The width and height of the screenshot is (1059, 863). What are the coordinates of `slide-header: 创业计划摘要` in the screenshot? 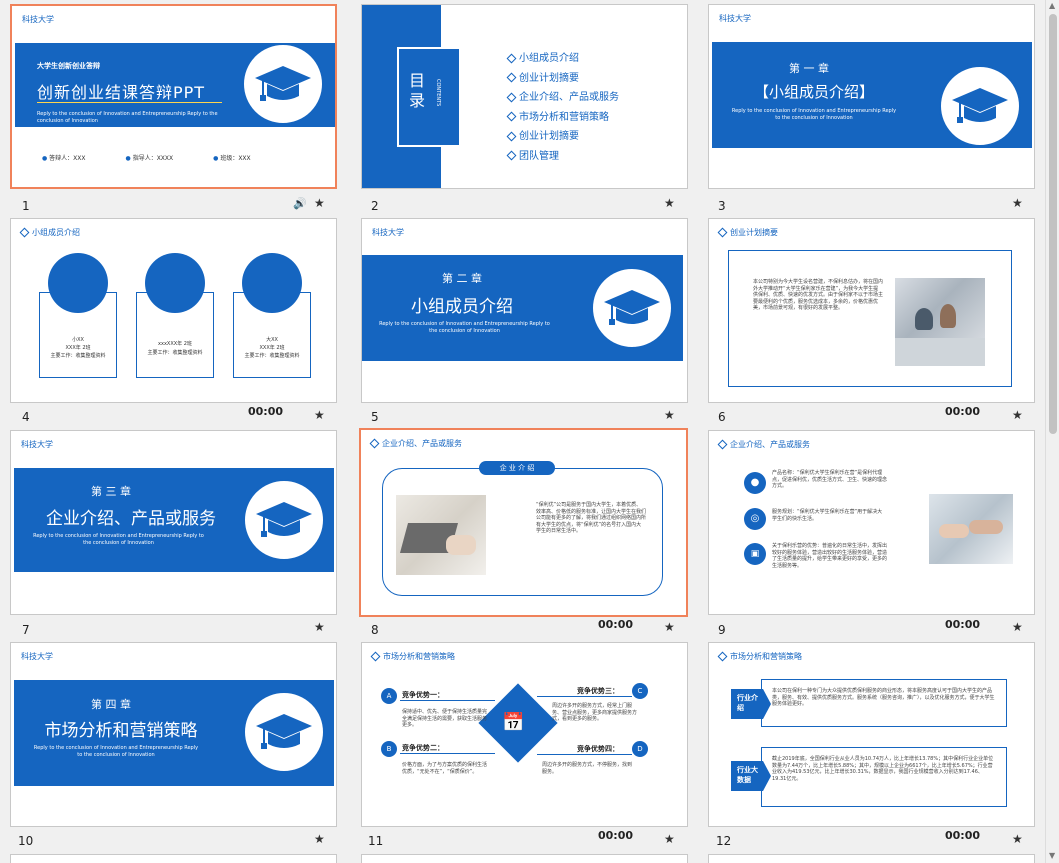 It's located at (747, 232).